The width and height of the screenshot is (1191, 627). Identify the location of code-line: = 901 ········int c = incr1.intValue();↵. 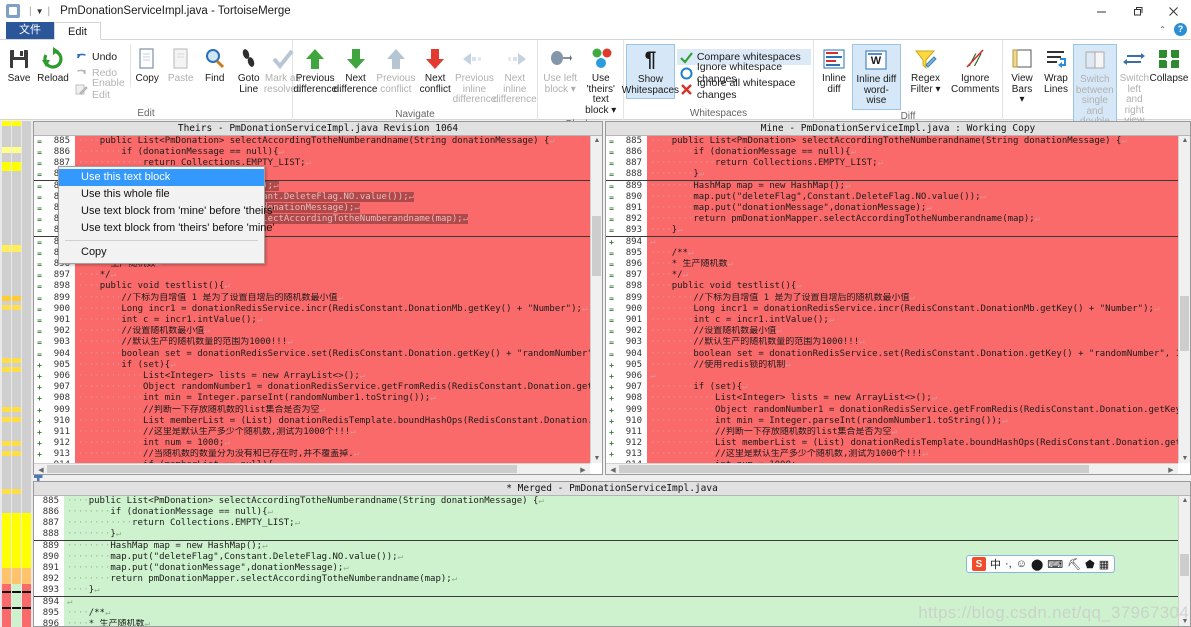
(892, 321).